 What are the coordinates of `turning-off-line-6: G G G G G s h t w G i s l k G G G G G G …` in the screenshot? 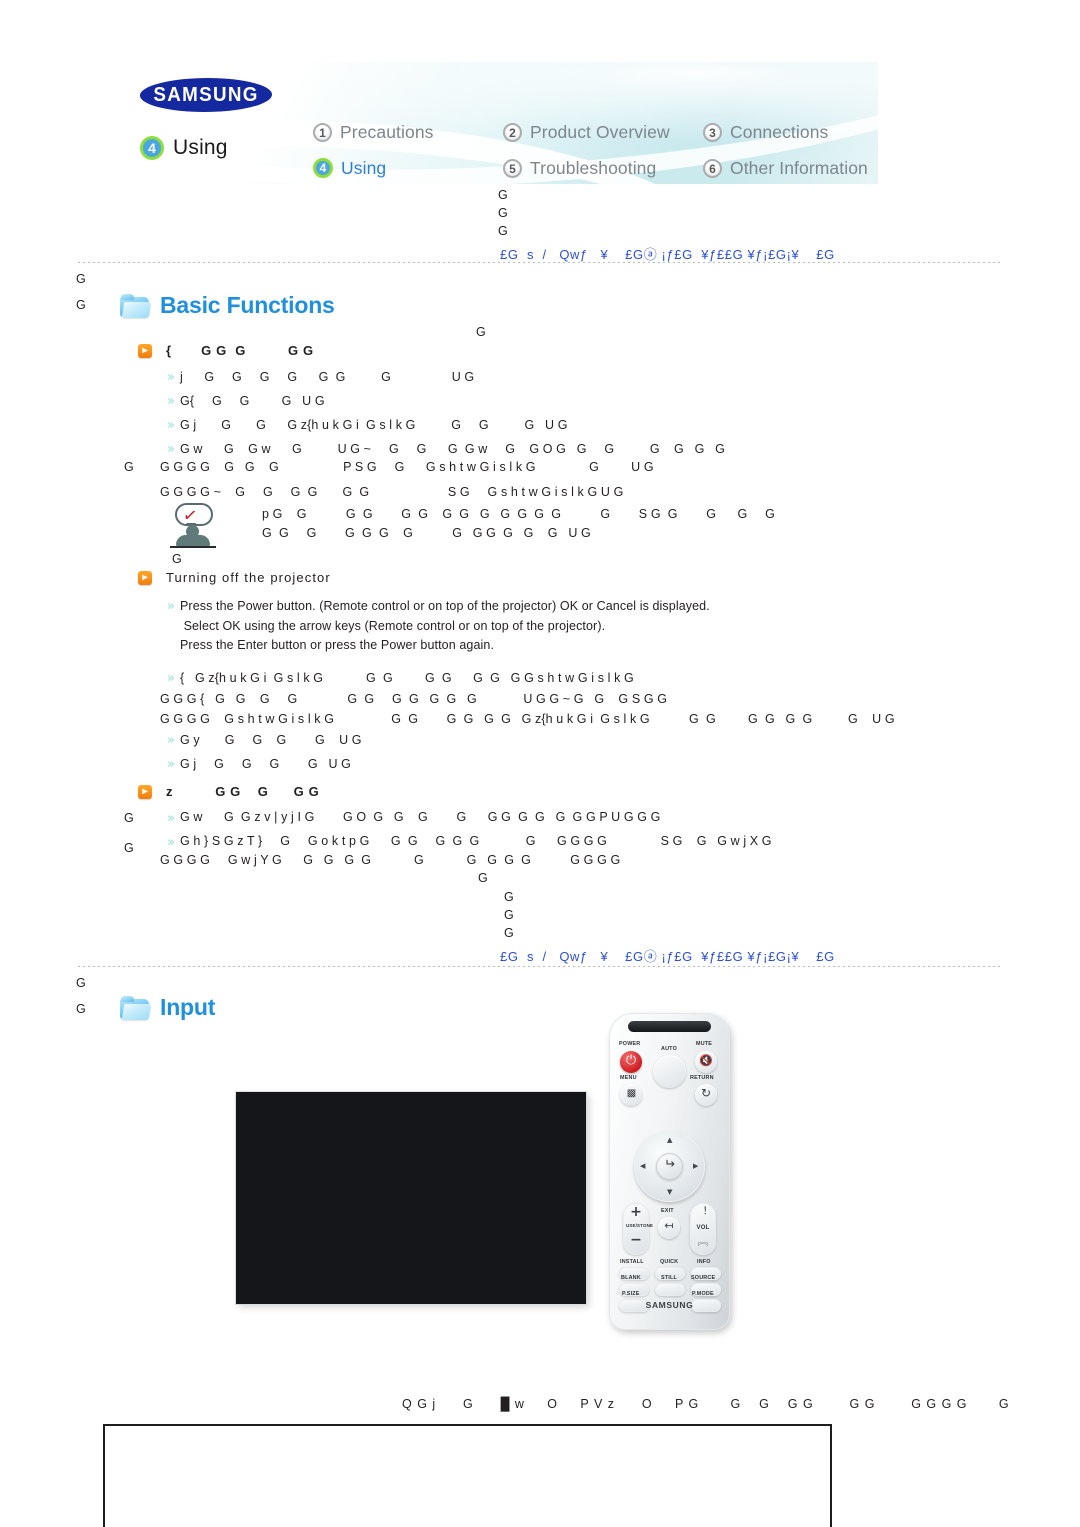 It's located at (527, 719).